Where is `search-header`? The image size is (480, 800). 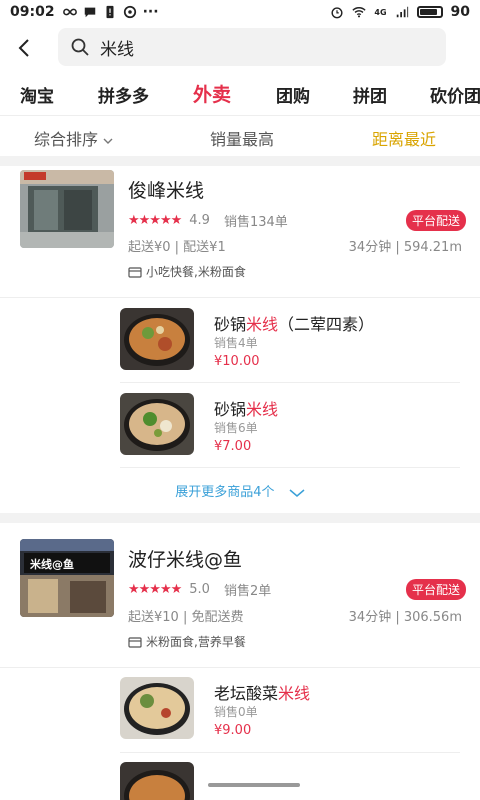
search-header is located at coordinates (240, 48).